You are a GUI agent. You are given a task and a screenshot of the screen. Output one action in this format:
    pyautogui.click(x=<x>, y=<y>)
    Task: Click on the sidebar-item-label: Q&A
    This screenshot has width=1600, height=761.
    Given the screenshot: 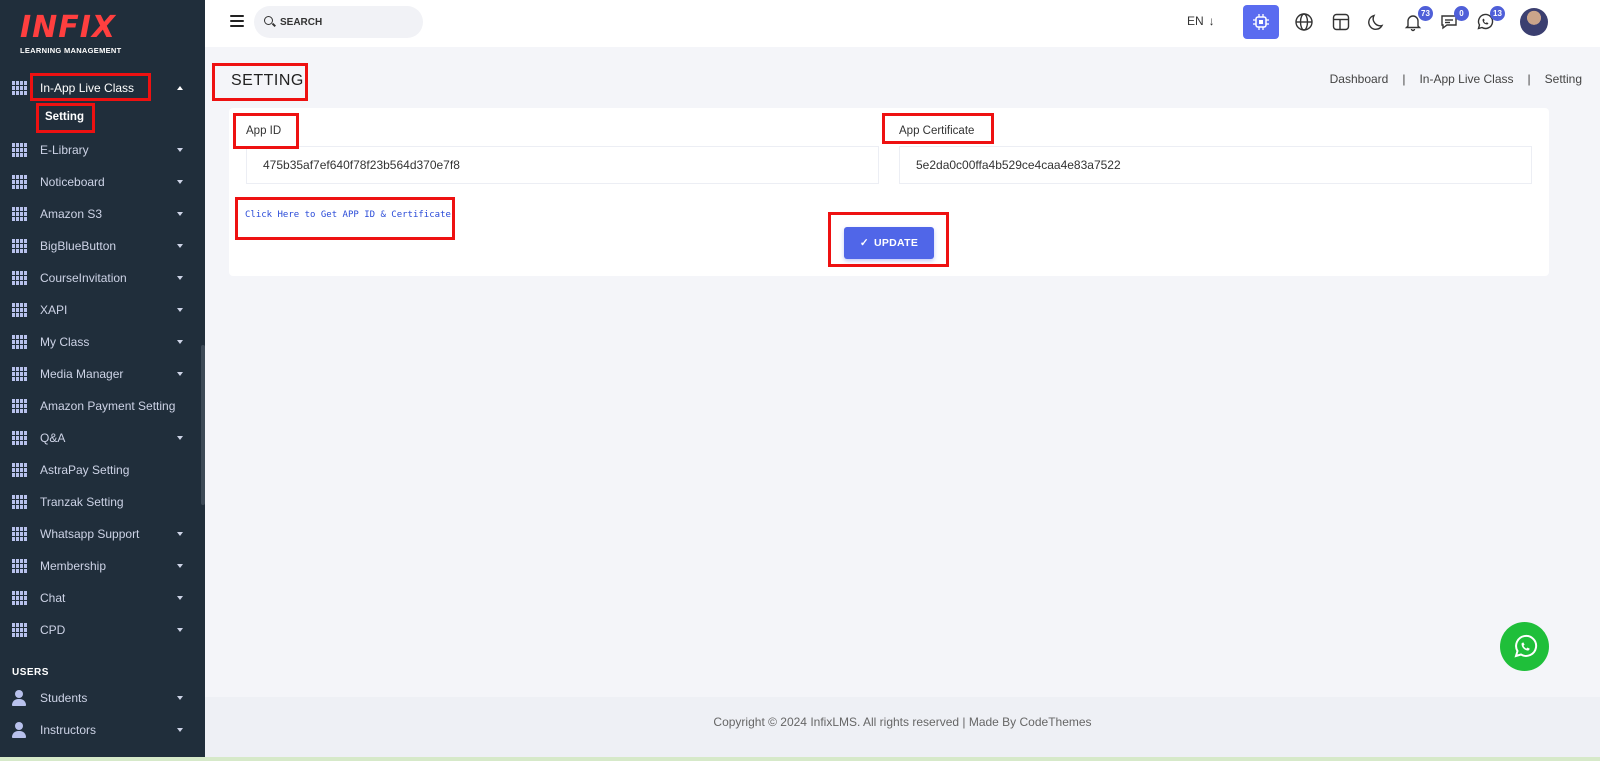 What is the action you would take?
    pyautogui.click(x=53, y=438)
    